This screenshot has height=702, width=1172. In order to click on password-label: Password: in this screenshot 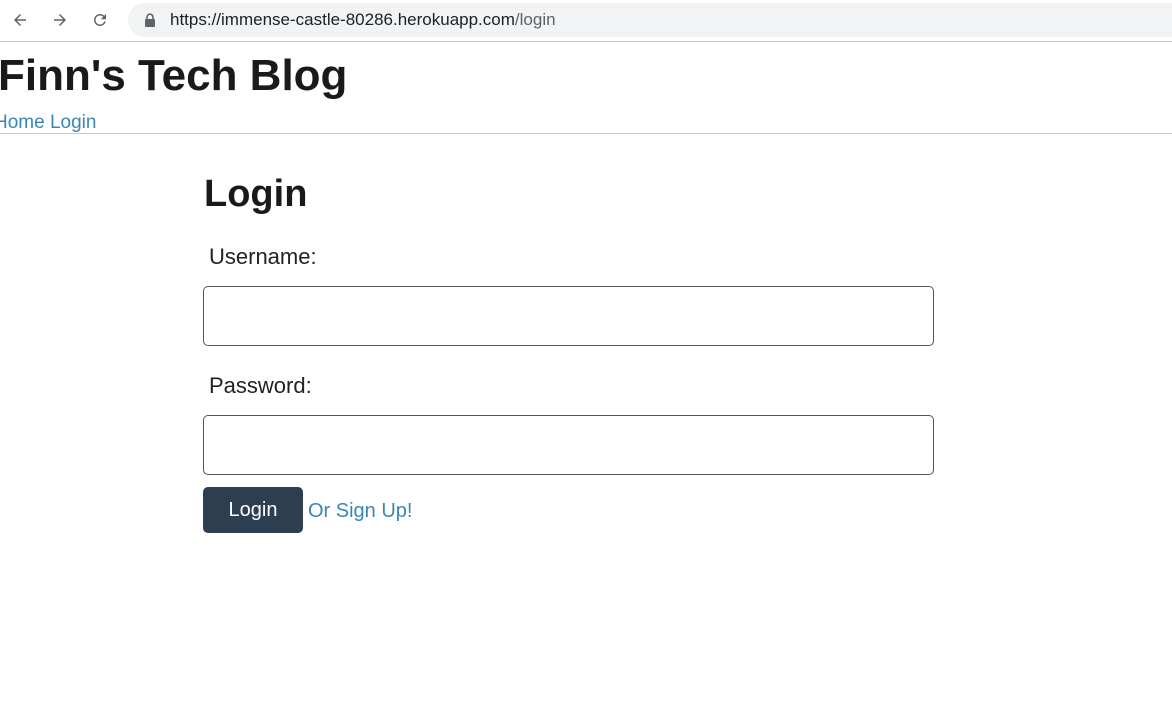, I will do `click(260, 385)`.